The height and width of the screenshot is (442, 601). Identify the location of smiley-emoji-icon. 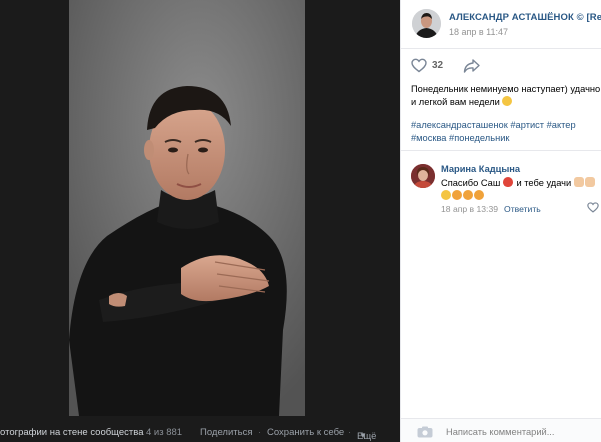
(506, 101).